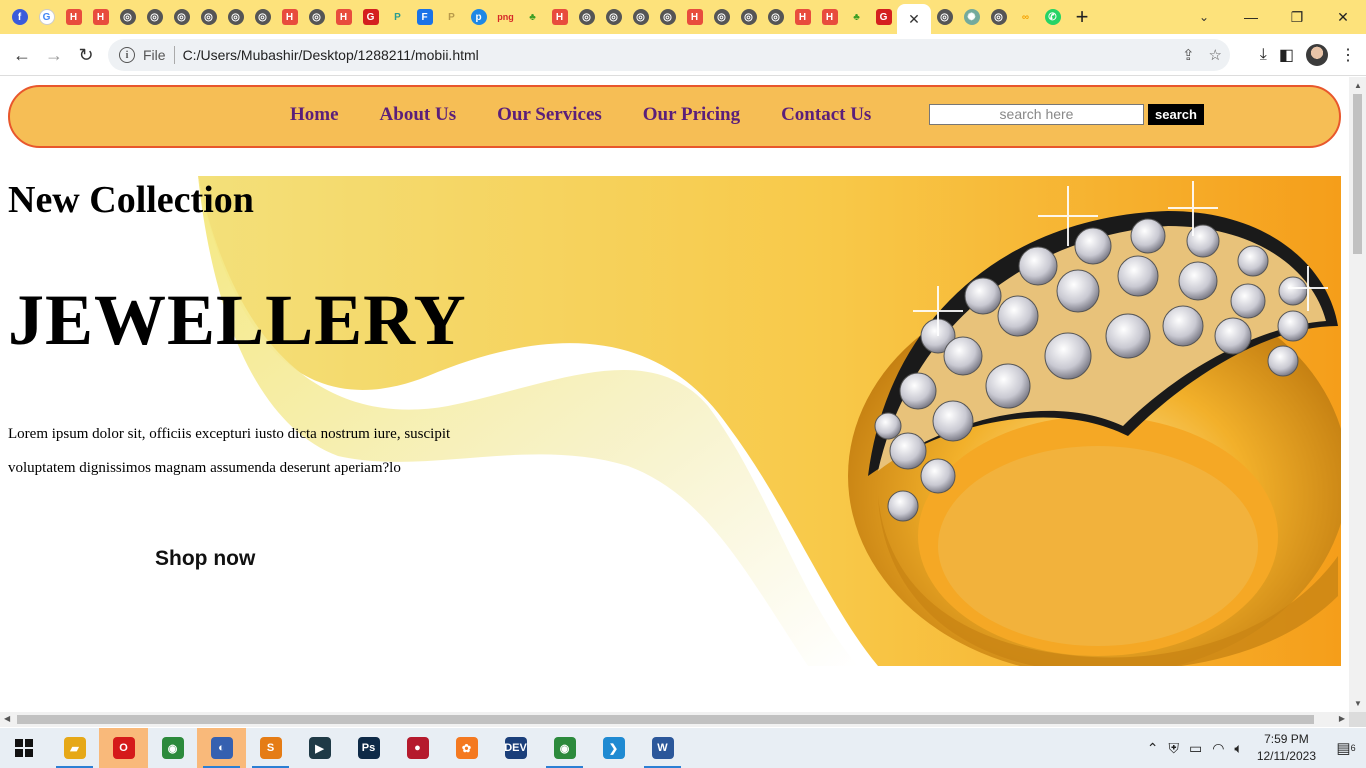  I want to click on site-info-icon: i, so click(127, 55).